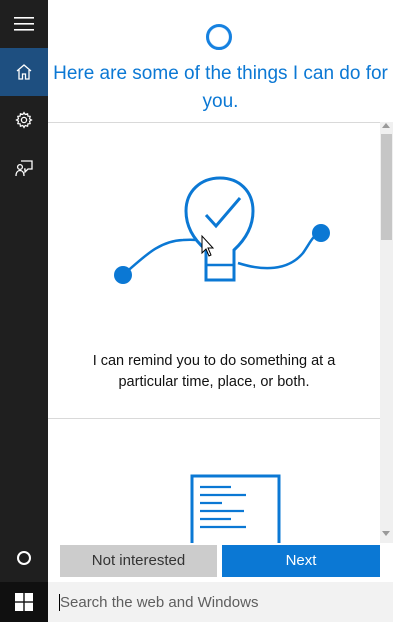 The height and width of the screenshot is (622, 393). I want to click on windows-logo-icon, so click(24, 602).